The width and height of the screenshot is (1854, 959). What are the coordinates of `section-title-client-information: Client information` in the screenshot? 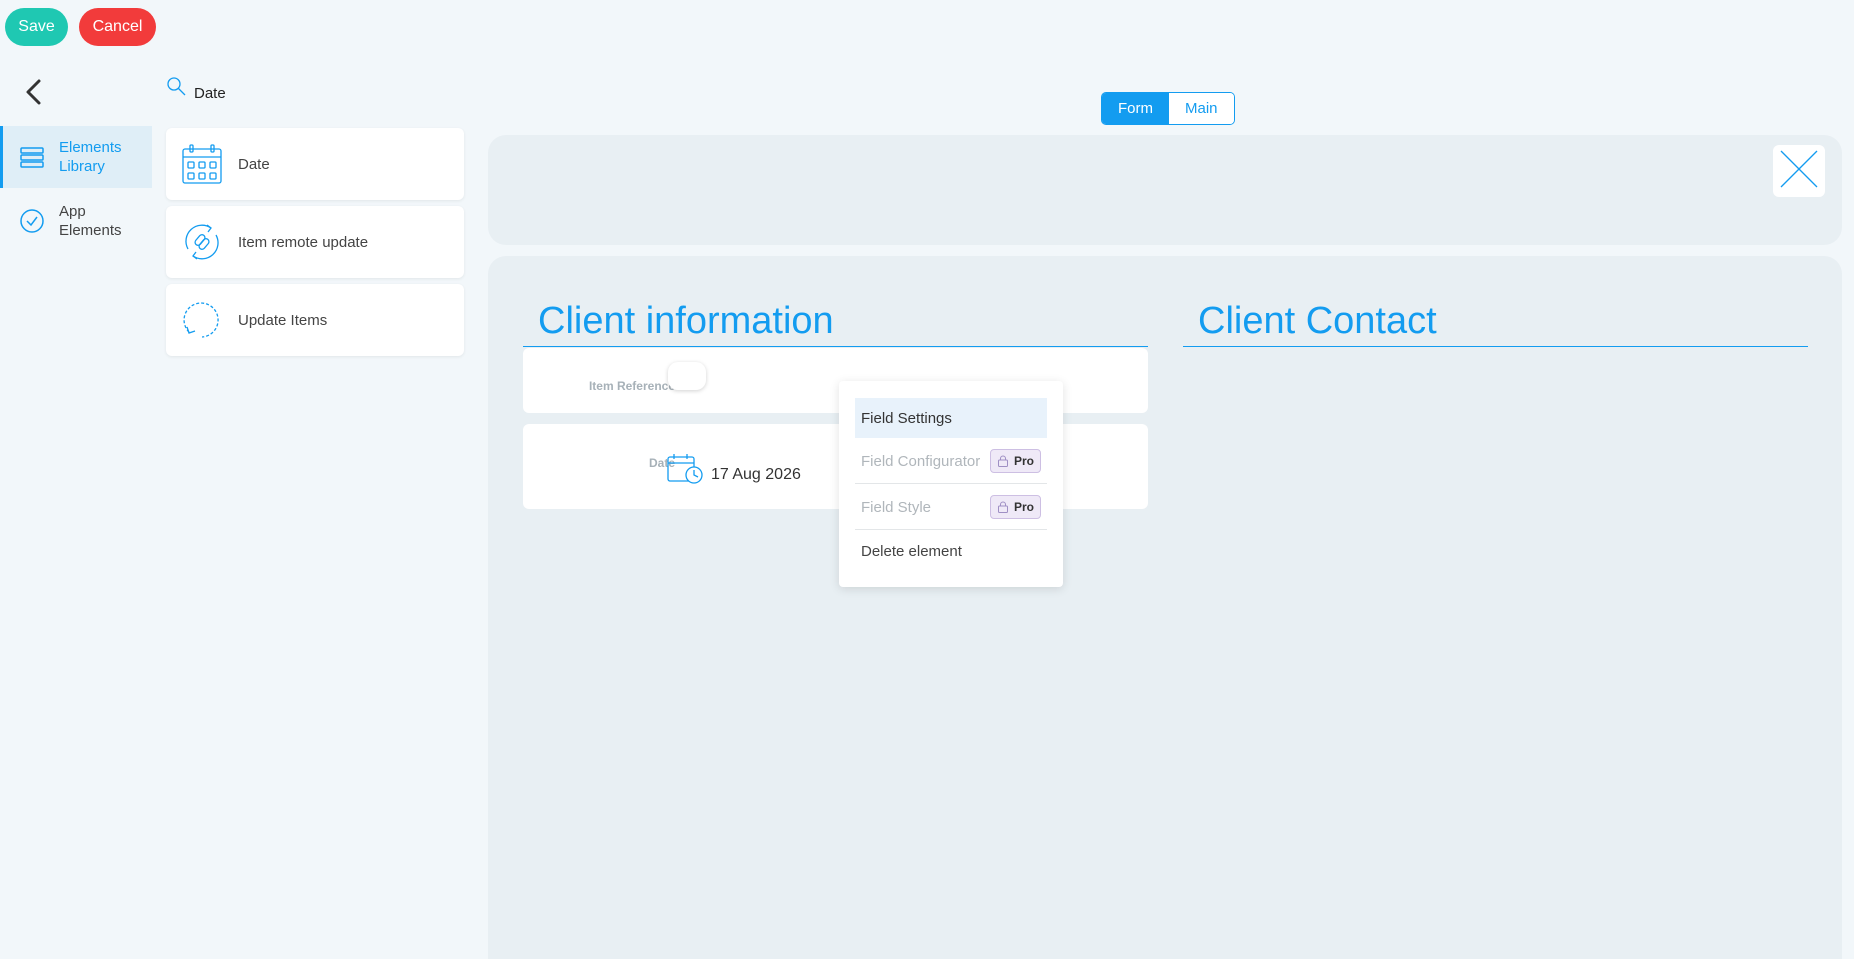 It's located at (686, 321).